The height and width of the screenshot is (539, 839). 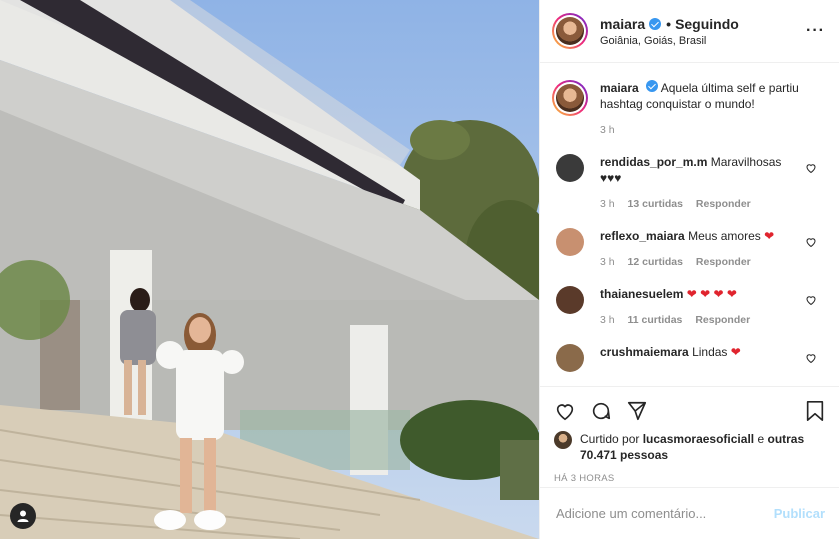 What do you see at coordinates (655, 320) in the screenshot?
I see `comment-likes: 11 curtidas` at bounding box center [655, 320].